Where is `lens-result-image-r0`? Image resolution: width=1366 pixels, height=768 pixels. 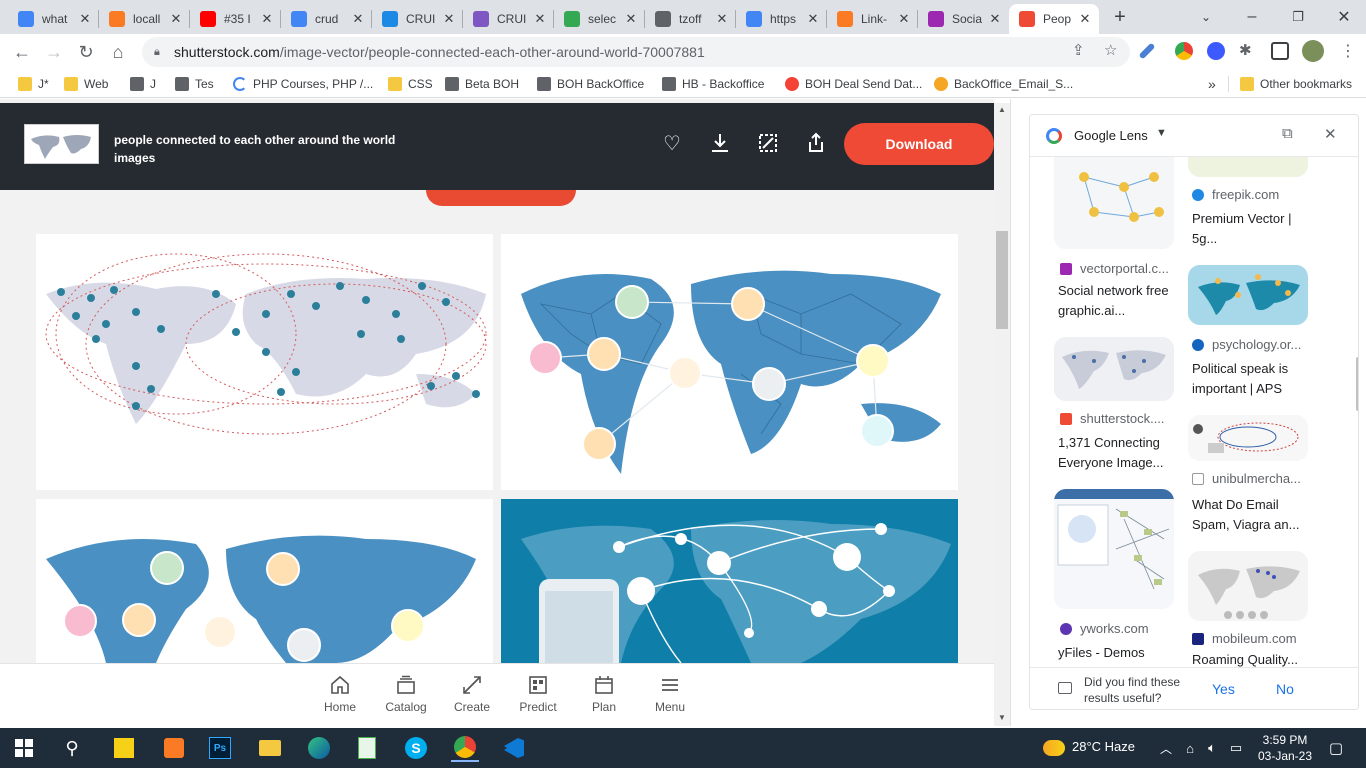
lens-result-image-r0 is located at coordinates (1248, 167).